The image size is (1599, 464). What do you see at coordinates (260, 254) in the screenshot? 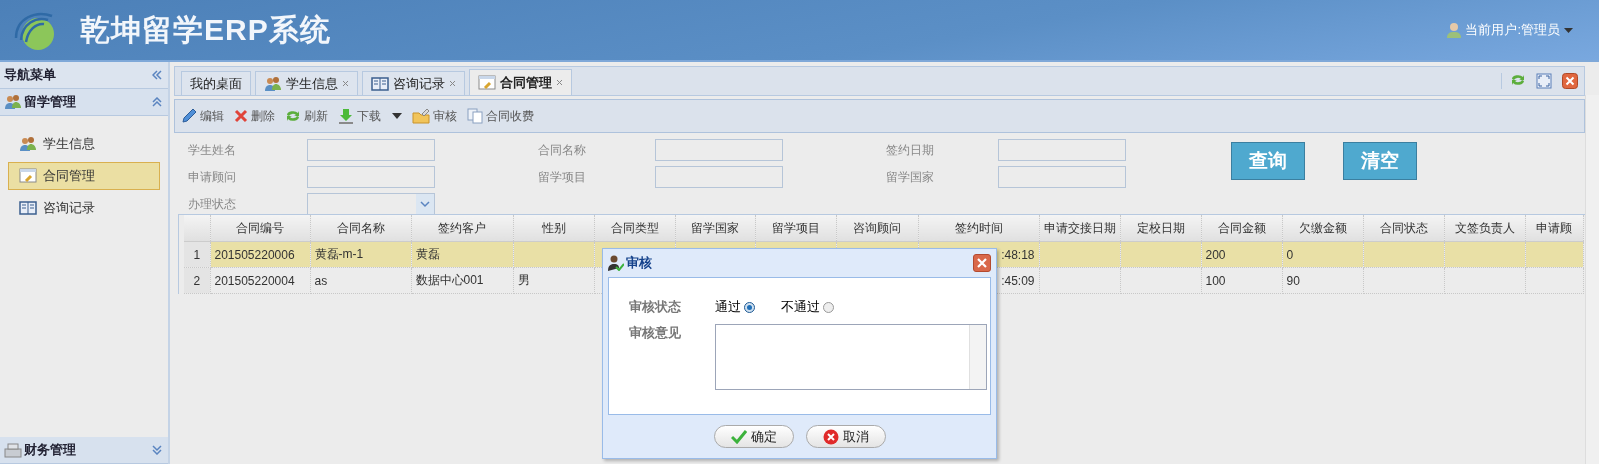
I see `table-cell: 201505220006` at bounding box center [260, 254].